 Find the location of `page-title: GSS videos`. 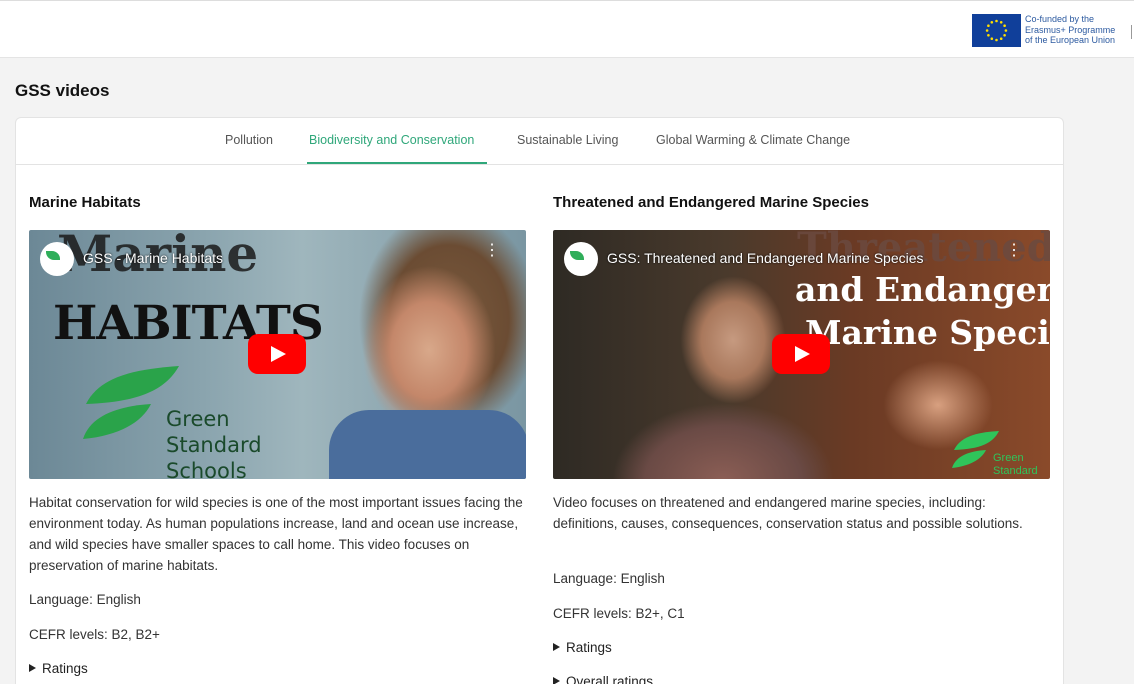

page-title: GSS videos is located at coordinates (62, 90).